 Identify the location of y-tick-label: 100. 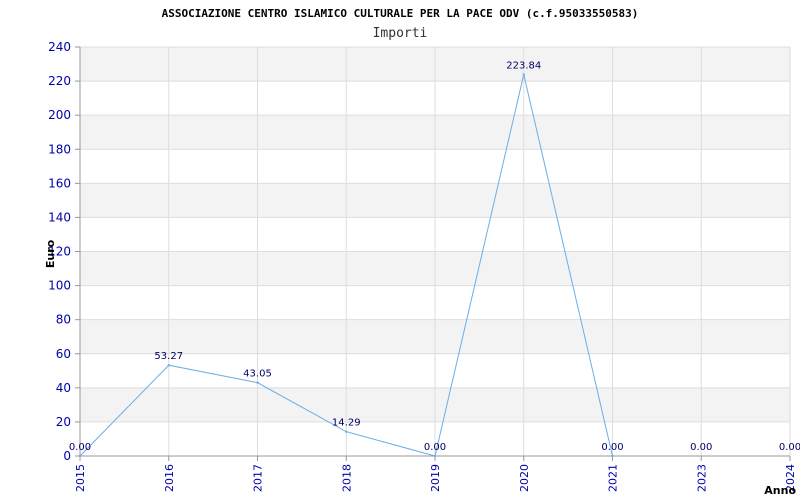
(59, 286).